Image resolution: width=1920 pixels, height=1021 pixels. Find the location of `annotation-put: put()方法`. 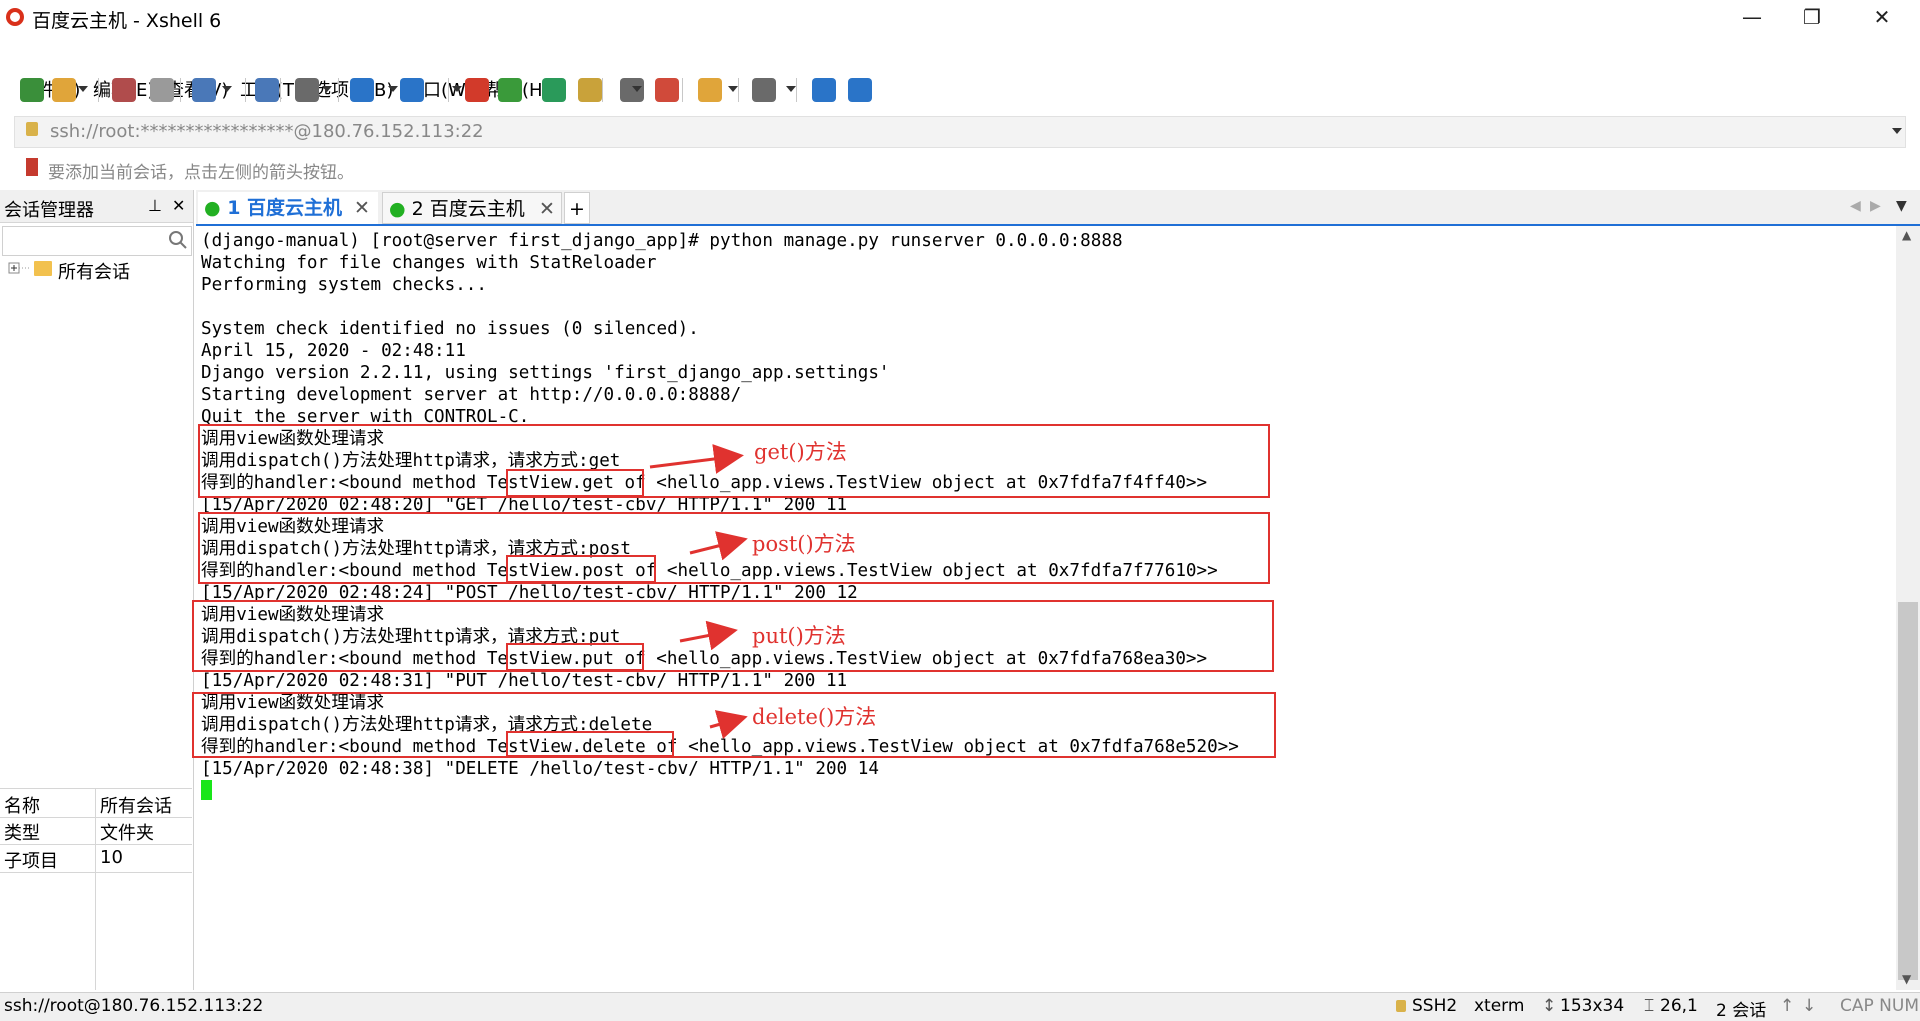

annotation-put: put()方法 is located at coordinates (799, 636).